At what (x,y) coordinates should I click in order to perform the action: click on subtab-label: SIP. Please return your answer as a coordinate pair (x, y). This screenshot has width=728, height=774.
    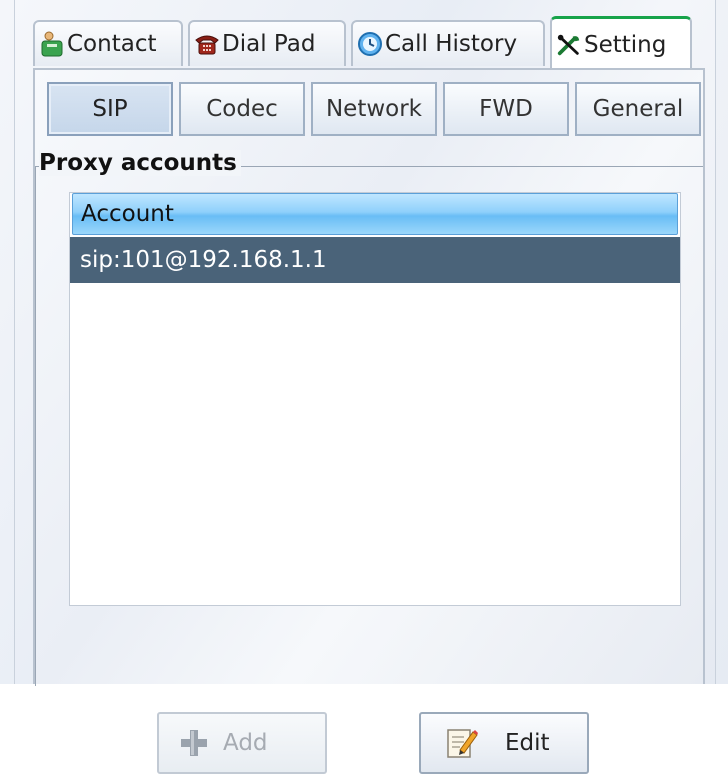
    Looking at the image, I should click on (110, 109).